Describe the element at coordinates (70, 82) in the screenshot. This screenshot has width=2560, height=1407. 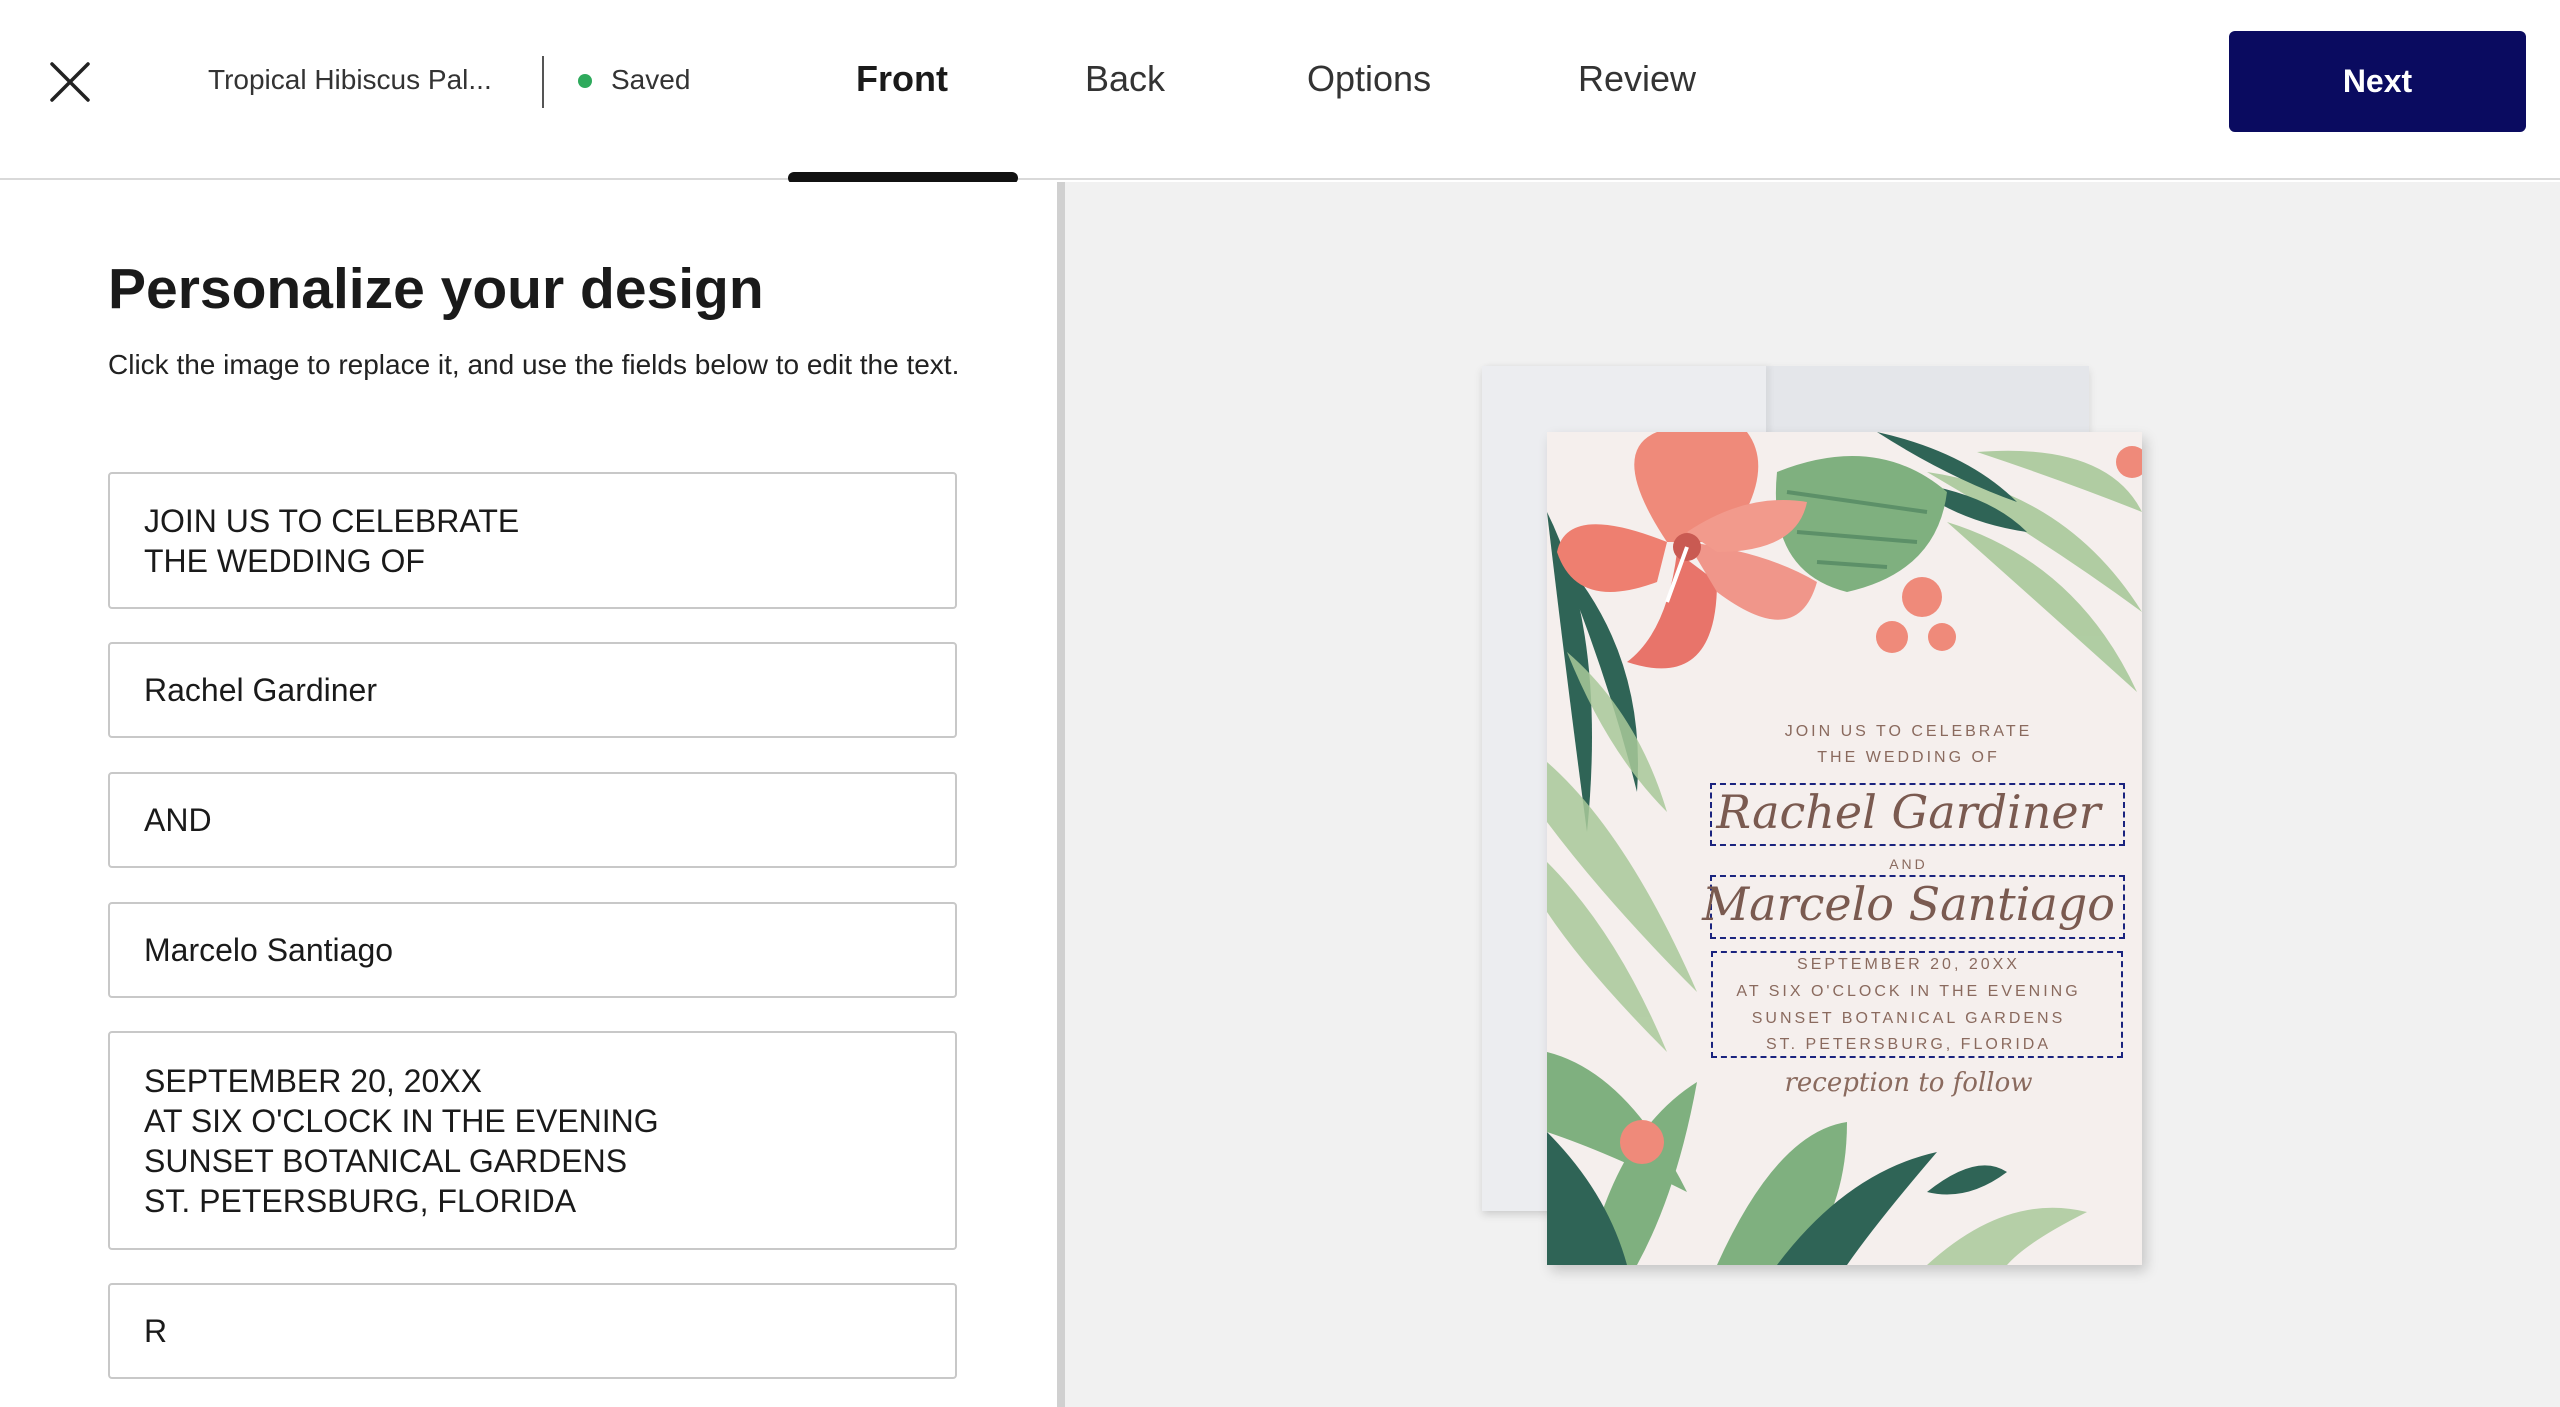
I see `close-icon` at that location.